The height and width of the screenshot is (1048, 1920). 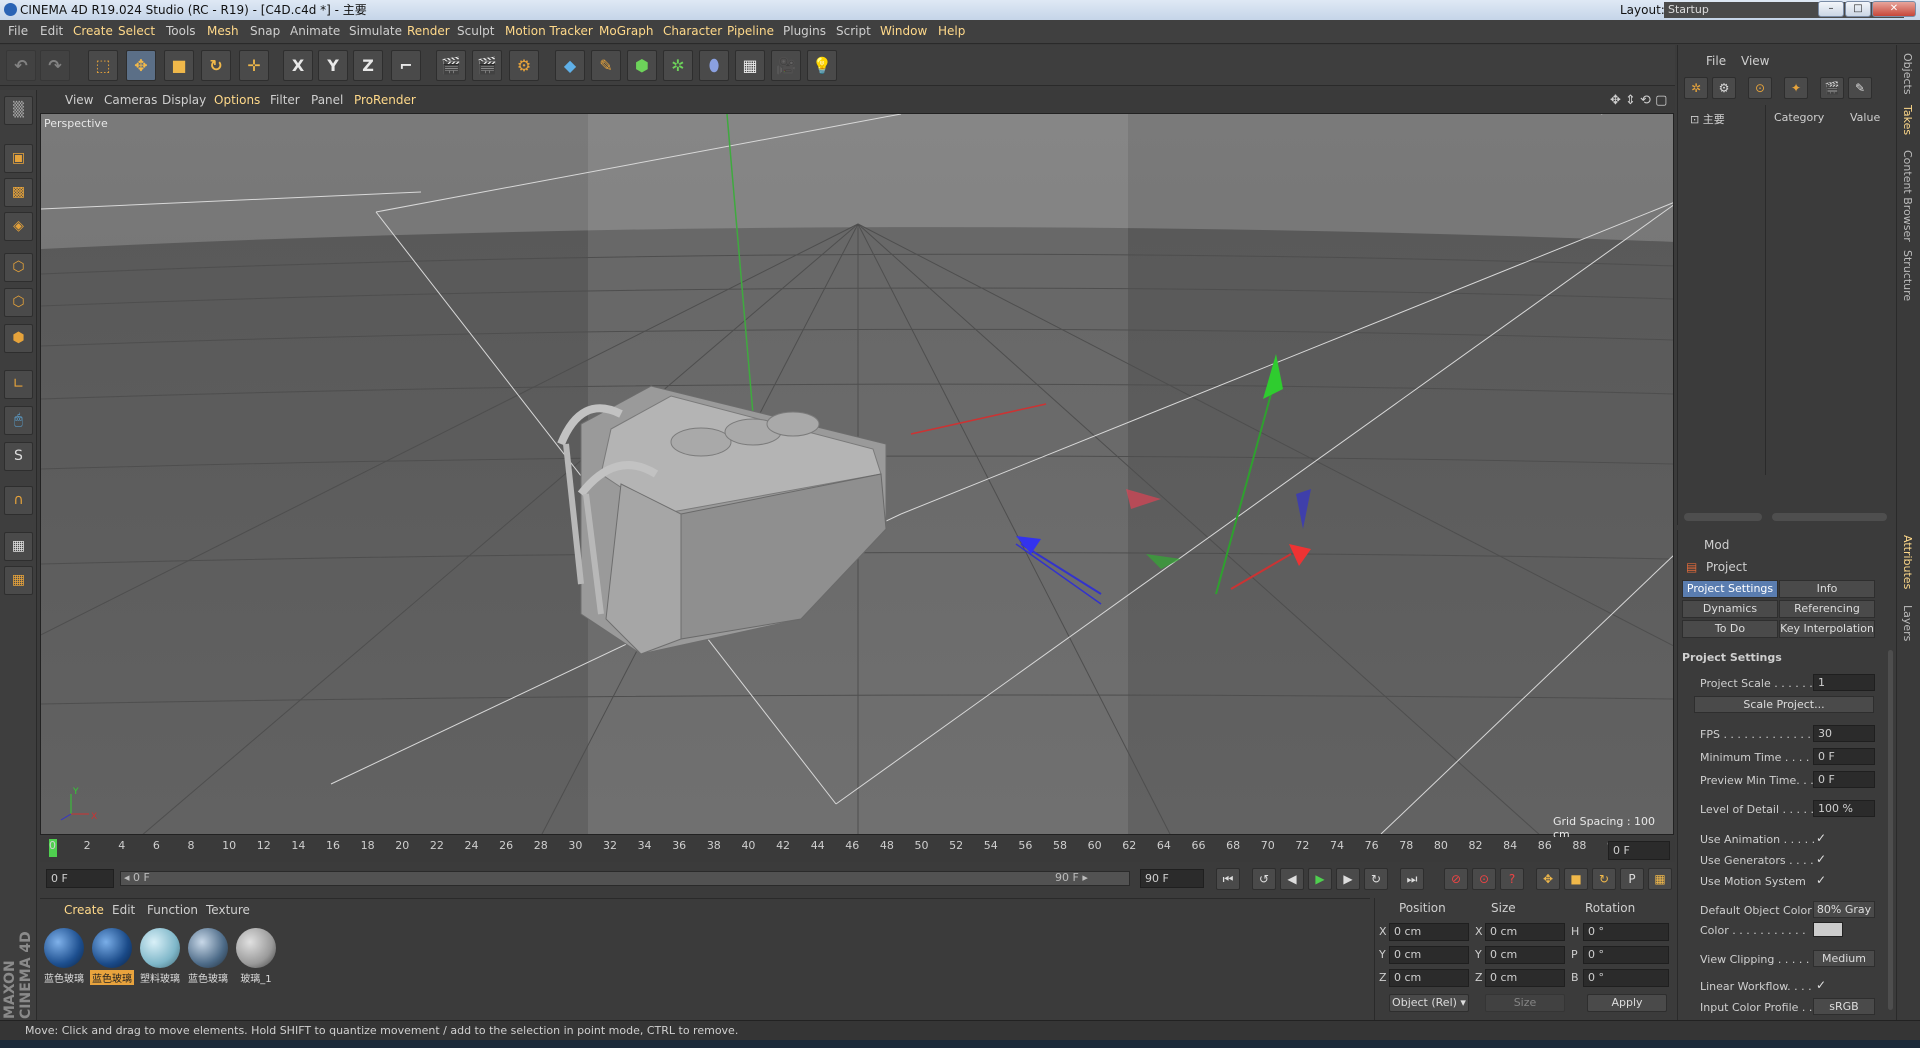 I want to click on recent-tool-icon: ✛, so click(x=254, y=65).